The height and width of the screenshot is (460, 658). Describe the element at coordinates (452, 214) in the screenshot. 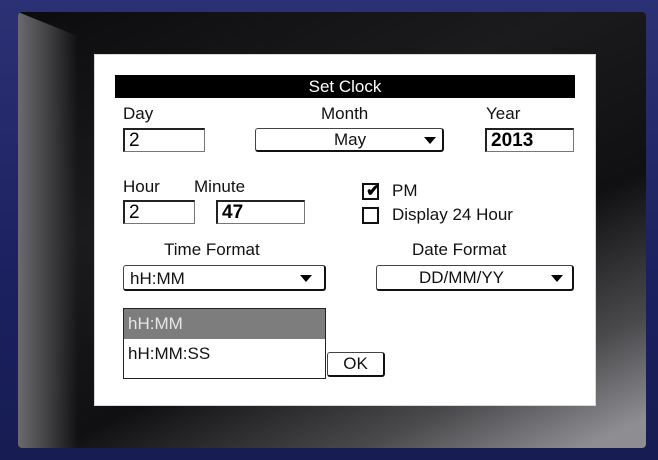

I see `display-24-hour-label: Display 24 Hour` at that location.